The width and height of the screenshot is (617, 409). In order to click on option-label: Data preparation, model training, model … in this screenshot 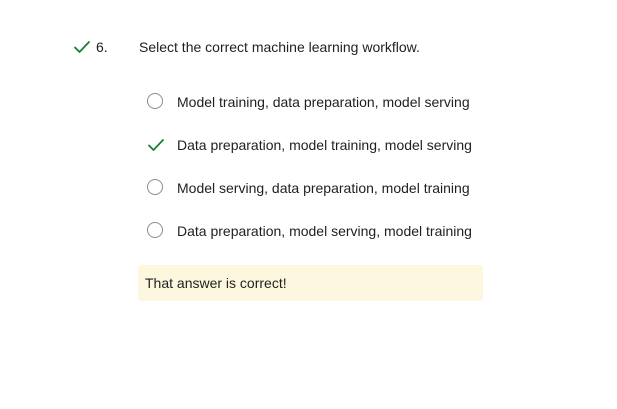, I will do `click(324, 145)`.